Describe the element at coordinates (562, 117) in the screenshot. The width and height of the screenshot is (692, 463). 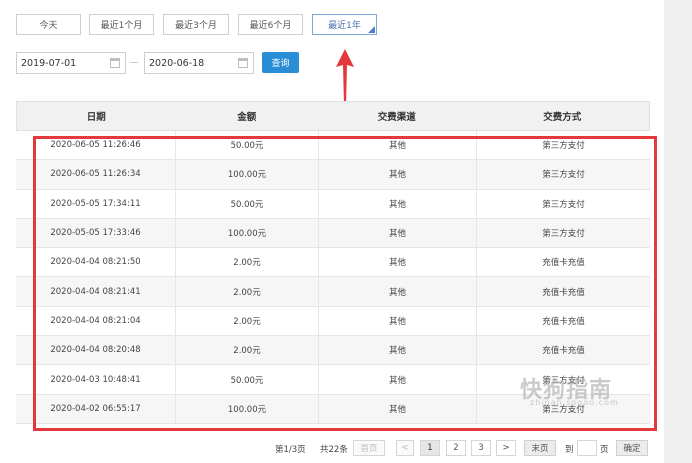
I see `column-header-method: 交费方式` at that location.